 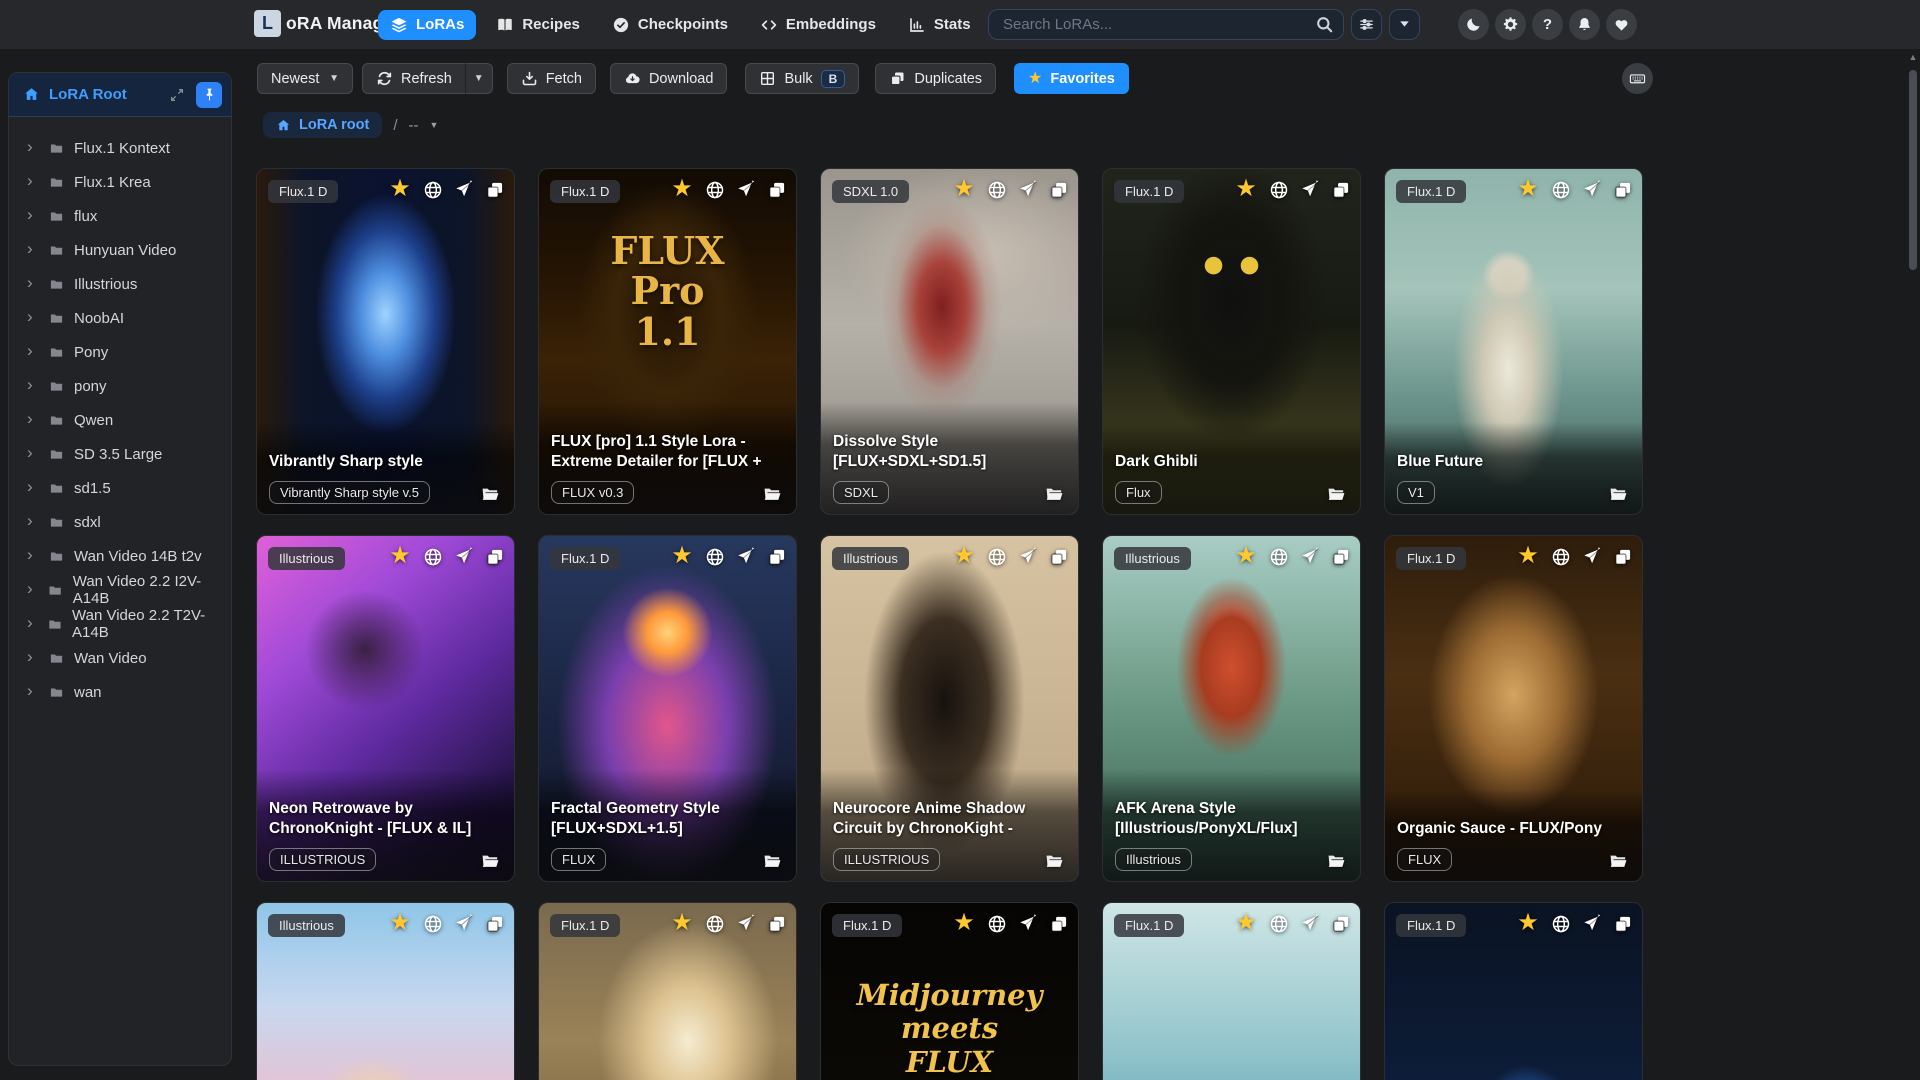 I want to click on funnel-filter-button, so click(x=1404, y=24).